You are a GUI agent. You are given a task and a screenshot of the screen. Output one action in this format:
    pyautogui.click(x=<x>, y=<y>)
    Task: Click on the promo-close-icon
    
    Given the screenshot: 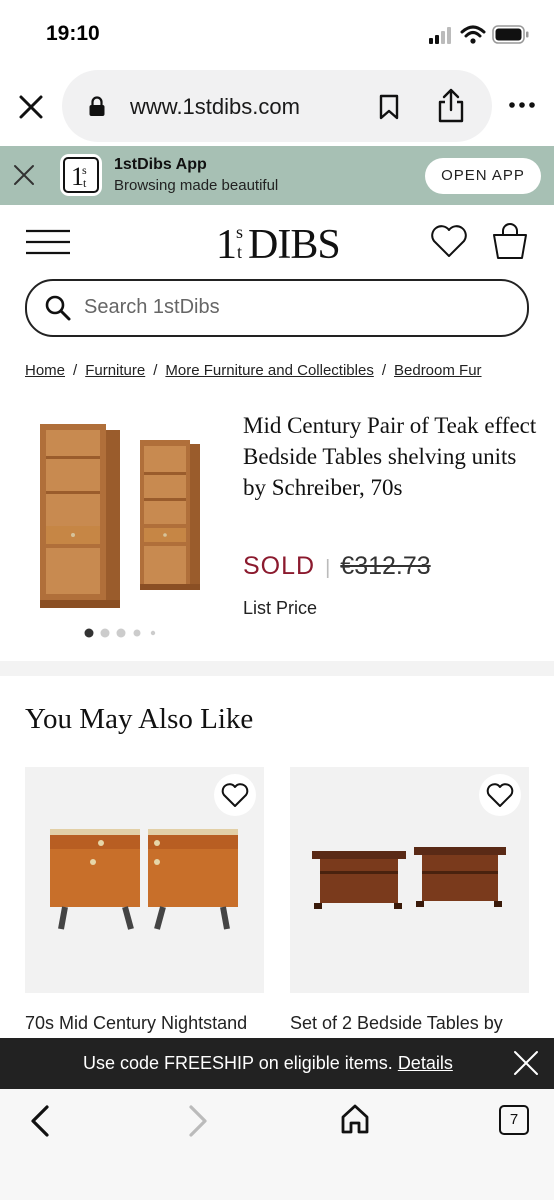 What is the action you would take?
    pyautogui.click(x=526, y=1063)
    